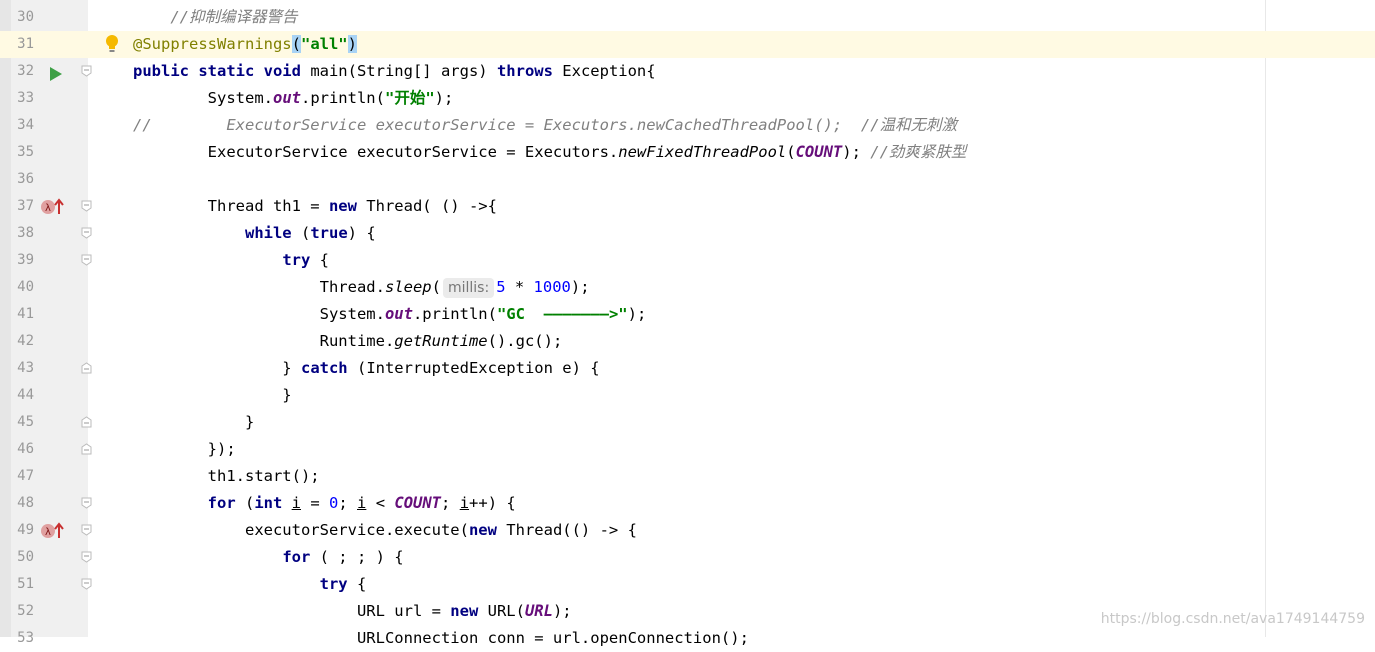 Image resolution: width=1375 pixels, height=652 pixels. Describe the element at coordinates (17, 314) in the screenshot. I see `line-number: 41` at that location.